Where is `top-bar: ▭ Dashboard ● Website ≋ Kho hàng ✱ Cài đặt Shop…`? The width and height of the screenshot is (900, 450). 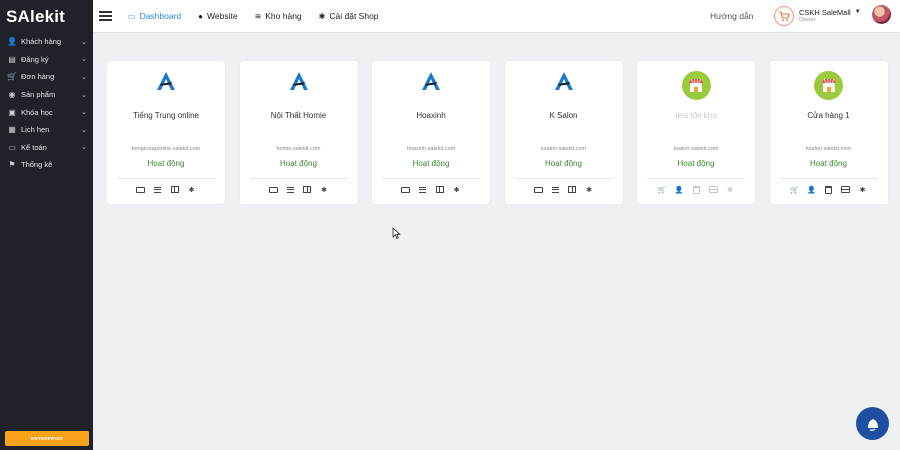
top-bar: ▭ Dashboard ● Website ≋ Kho hàng ✱ Cài đặt Shop… is located at coordinates (496, 16).